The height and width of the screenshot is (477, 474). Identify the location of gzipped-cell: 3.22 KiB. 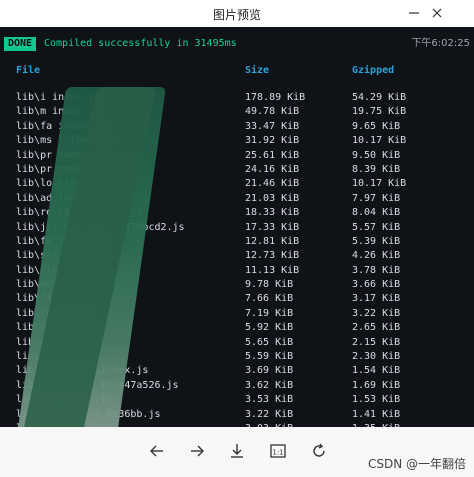
(376, 313).